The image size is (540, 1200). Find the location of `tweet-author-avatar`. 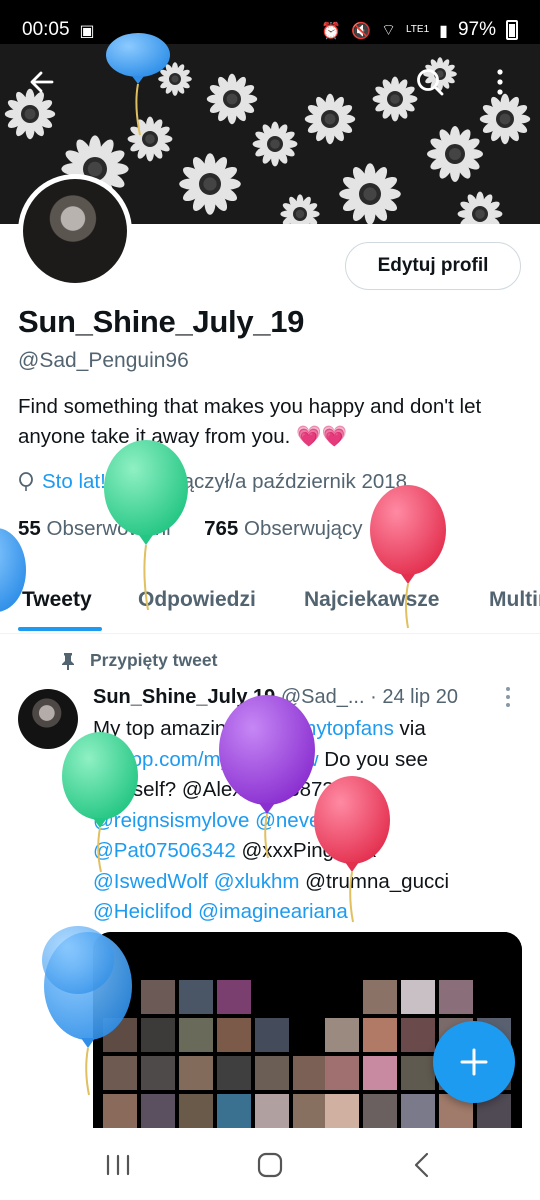

tweet-author-avatar is located at coordinates (48, 719).